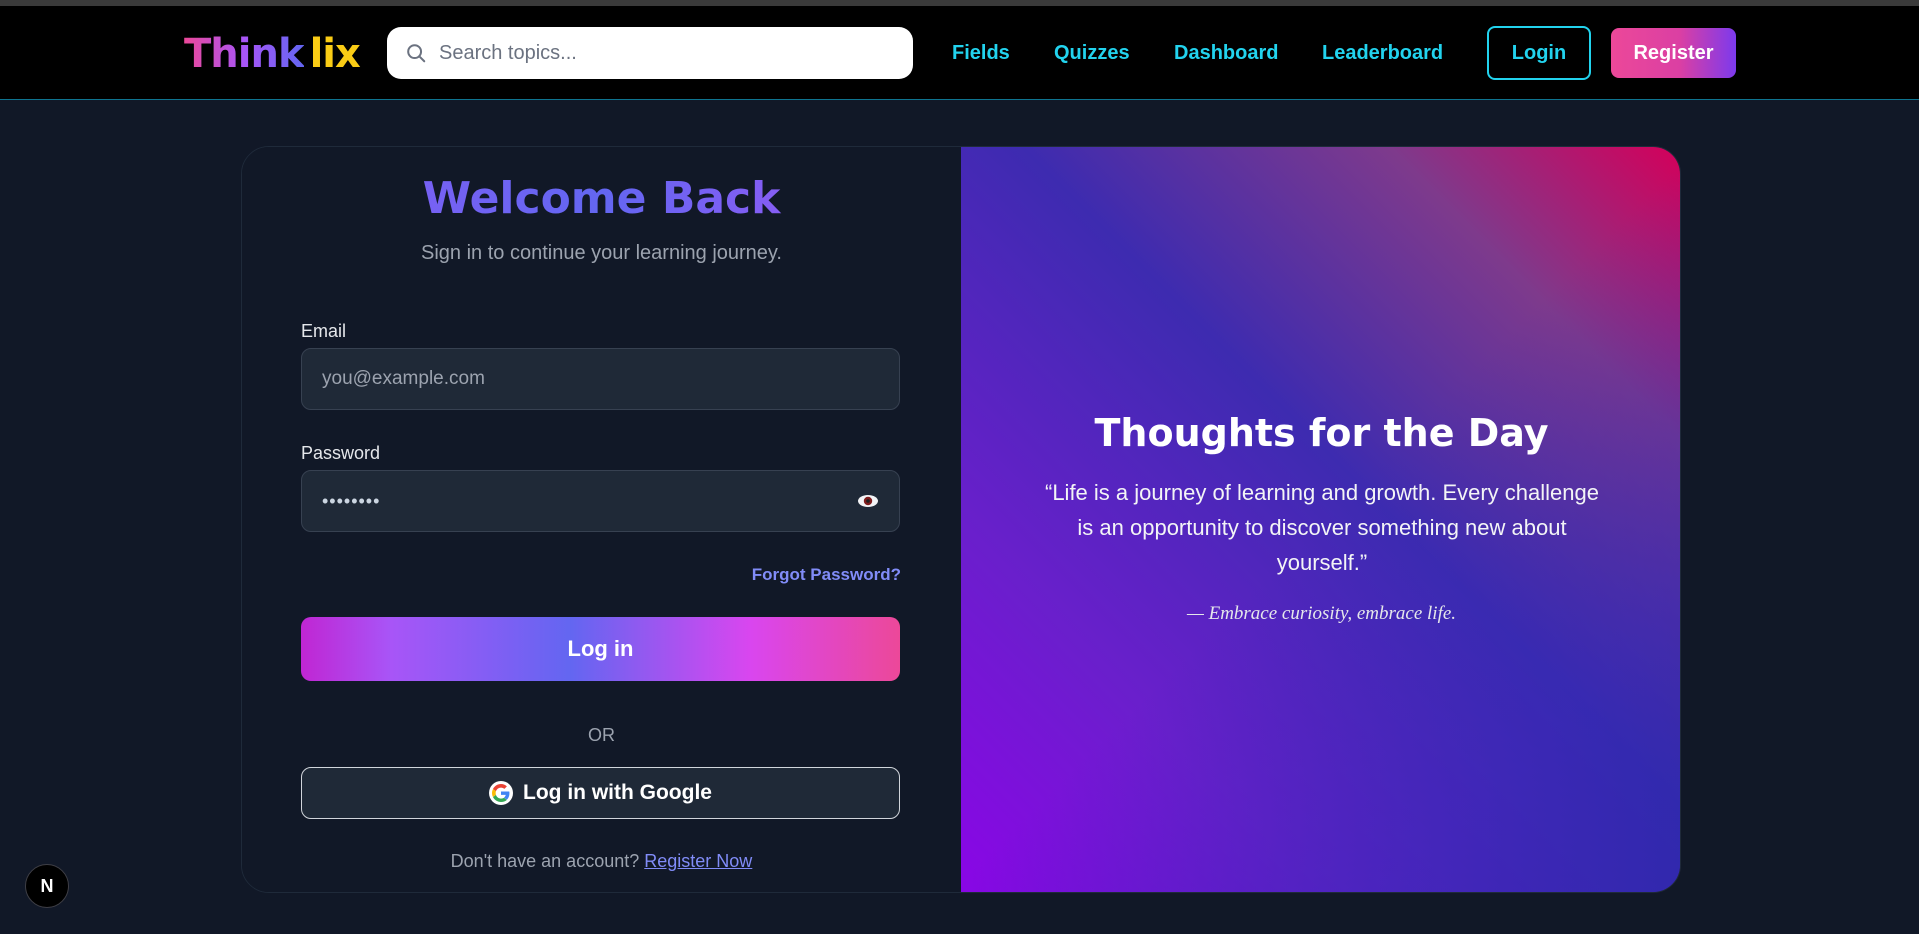  Describe the element at coordinates (617, 792) in the screenshot. I see `google-button-label: Log in with Google` at that location.